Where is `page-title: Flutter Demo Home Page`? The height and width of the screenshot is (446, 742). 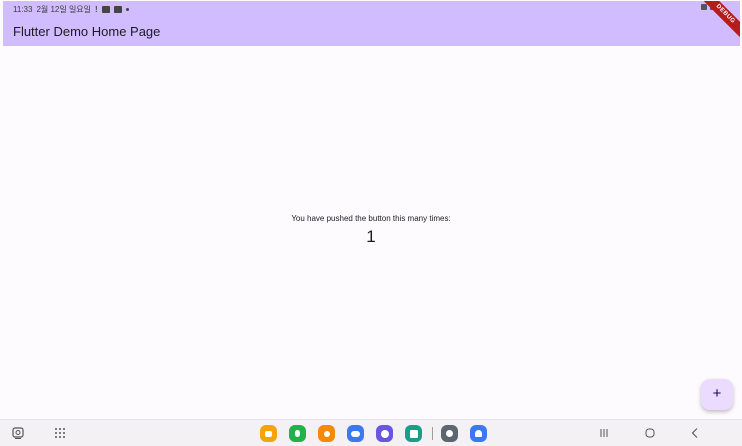 page-title: Flutter Demo Home Page is located at coordinates (87, 31).